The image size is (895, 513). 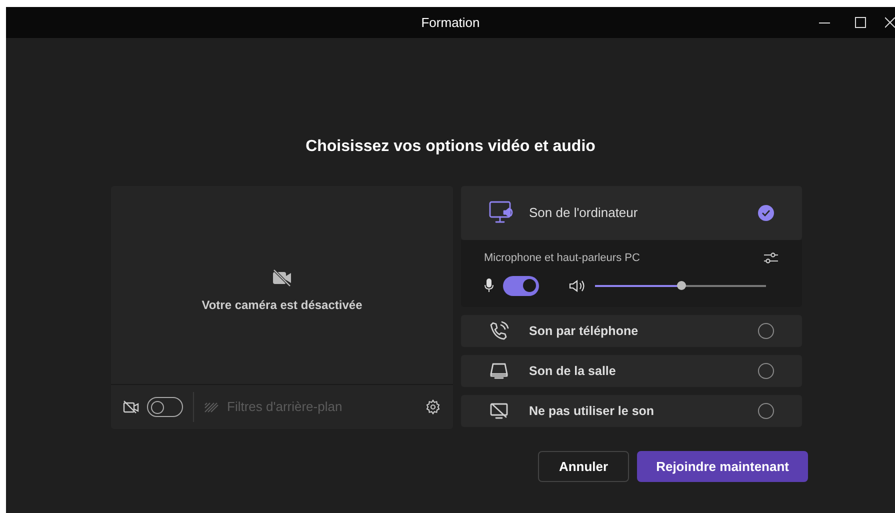 I want to click on volume-slider, so click(x=680, y=285).